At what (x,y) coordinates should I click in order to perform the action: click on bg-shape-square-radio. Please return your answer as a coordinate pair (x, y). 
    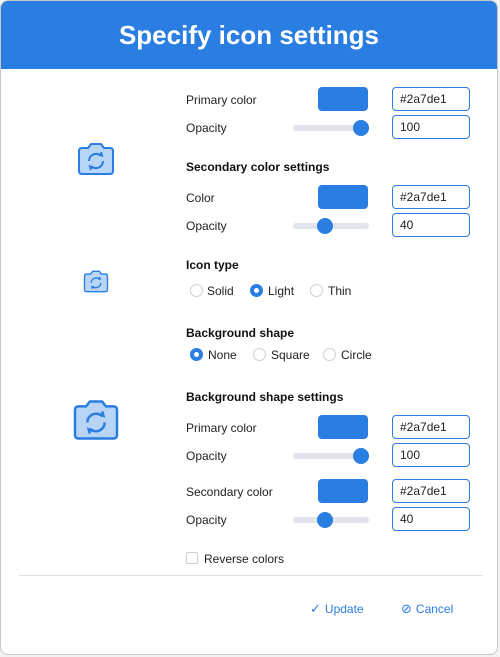
    Looking at the image, I should click on (259, 354).